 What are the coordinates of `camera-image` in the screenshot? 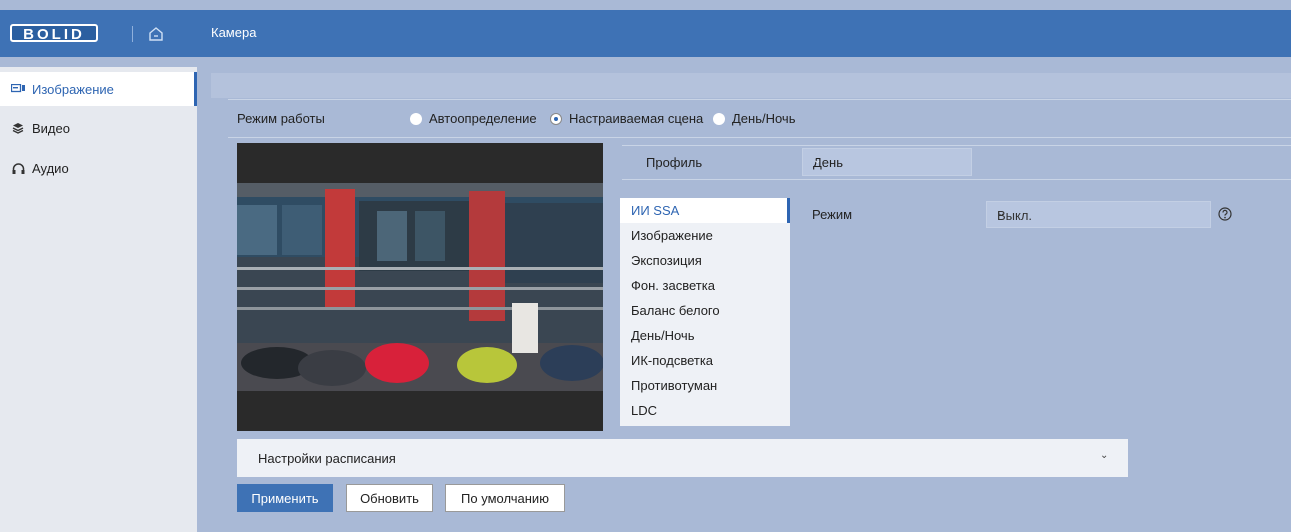 It's located at (420, 287).